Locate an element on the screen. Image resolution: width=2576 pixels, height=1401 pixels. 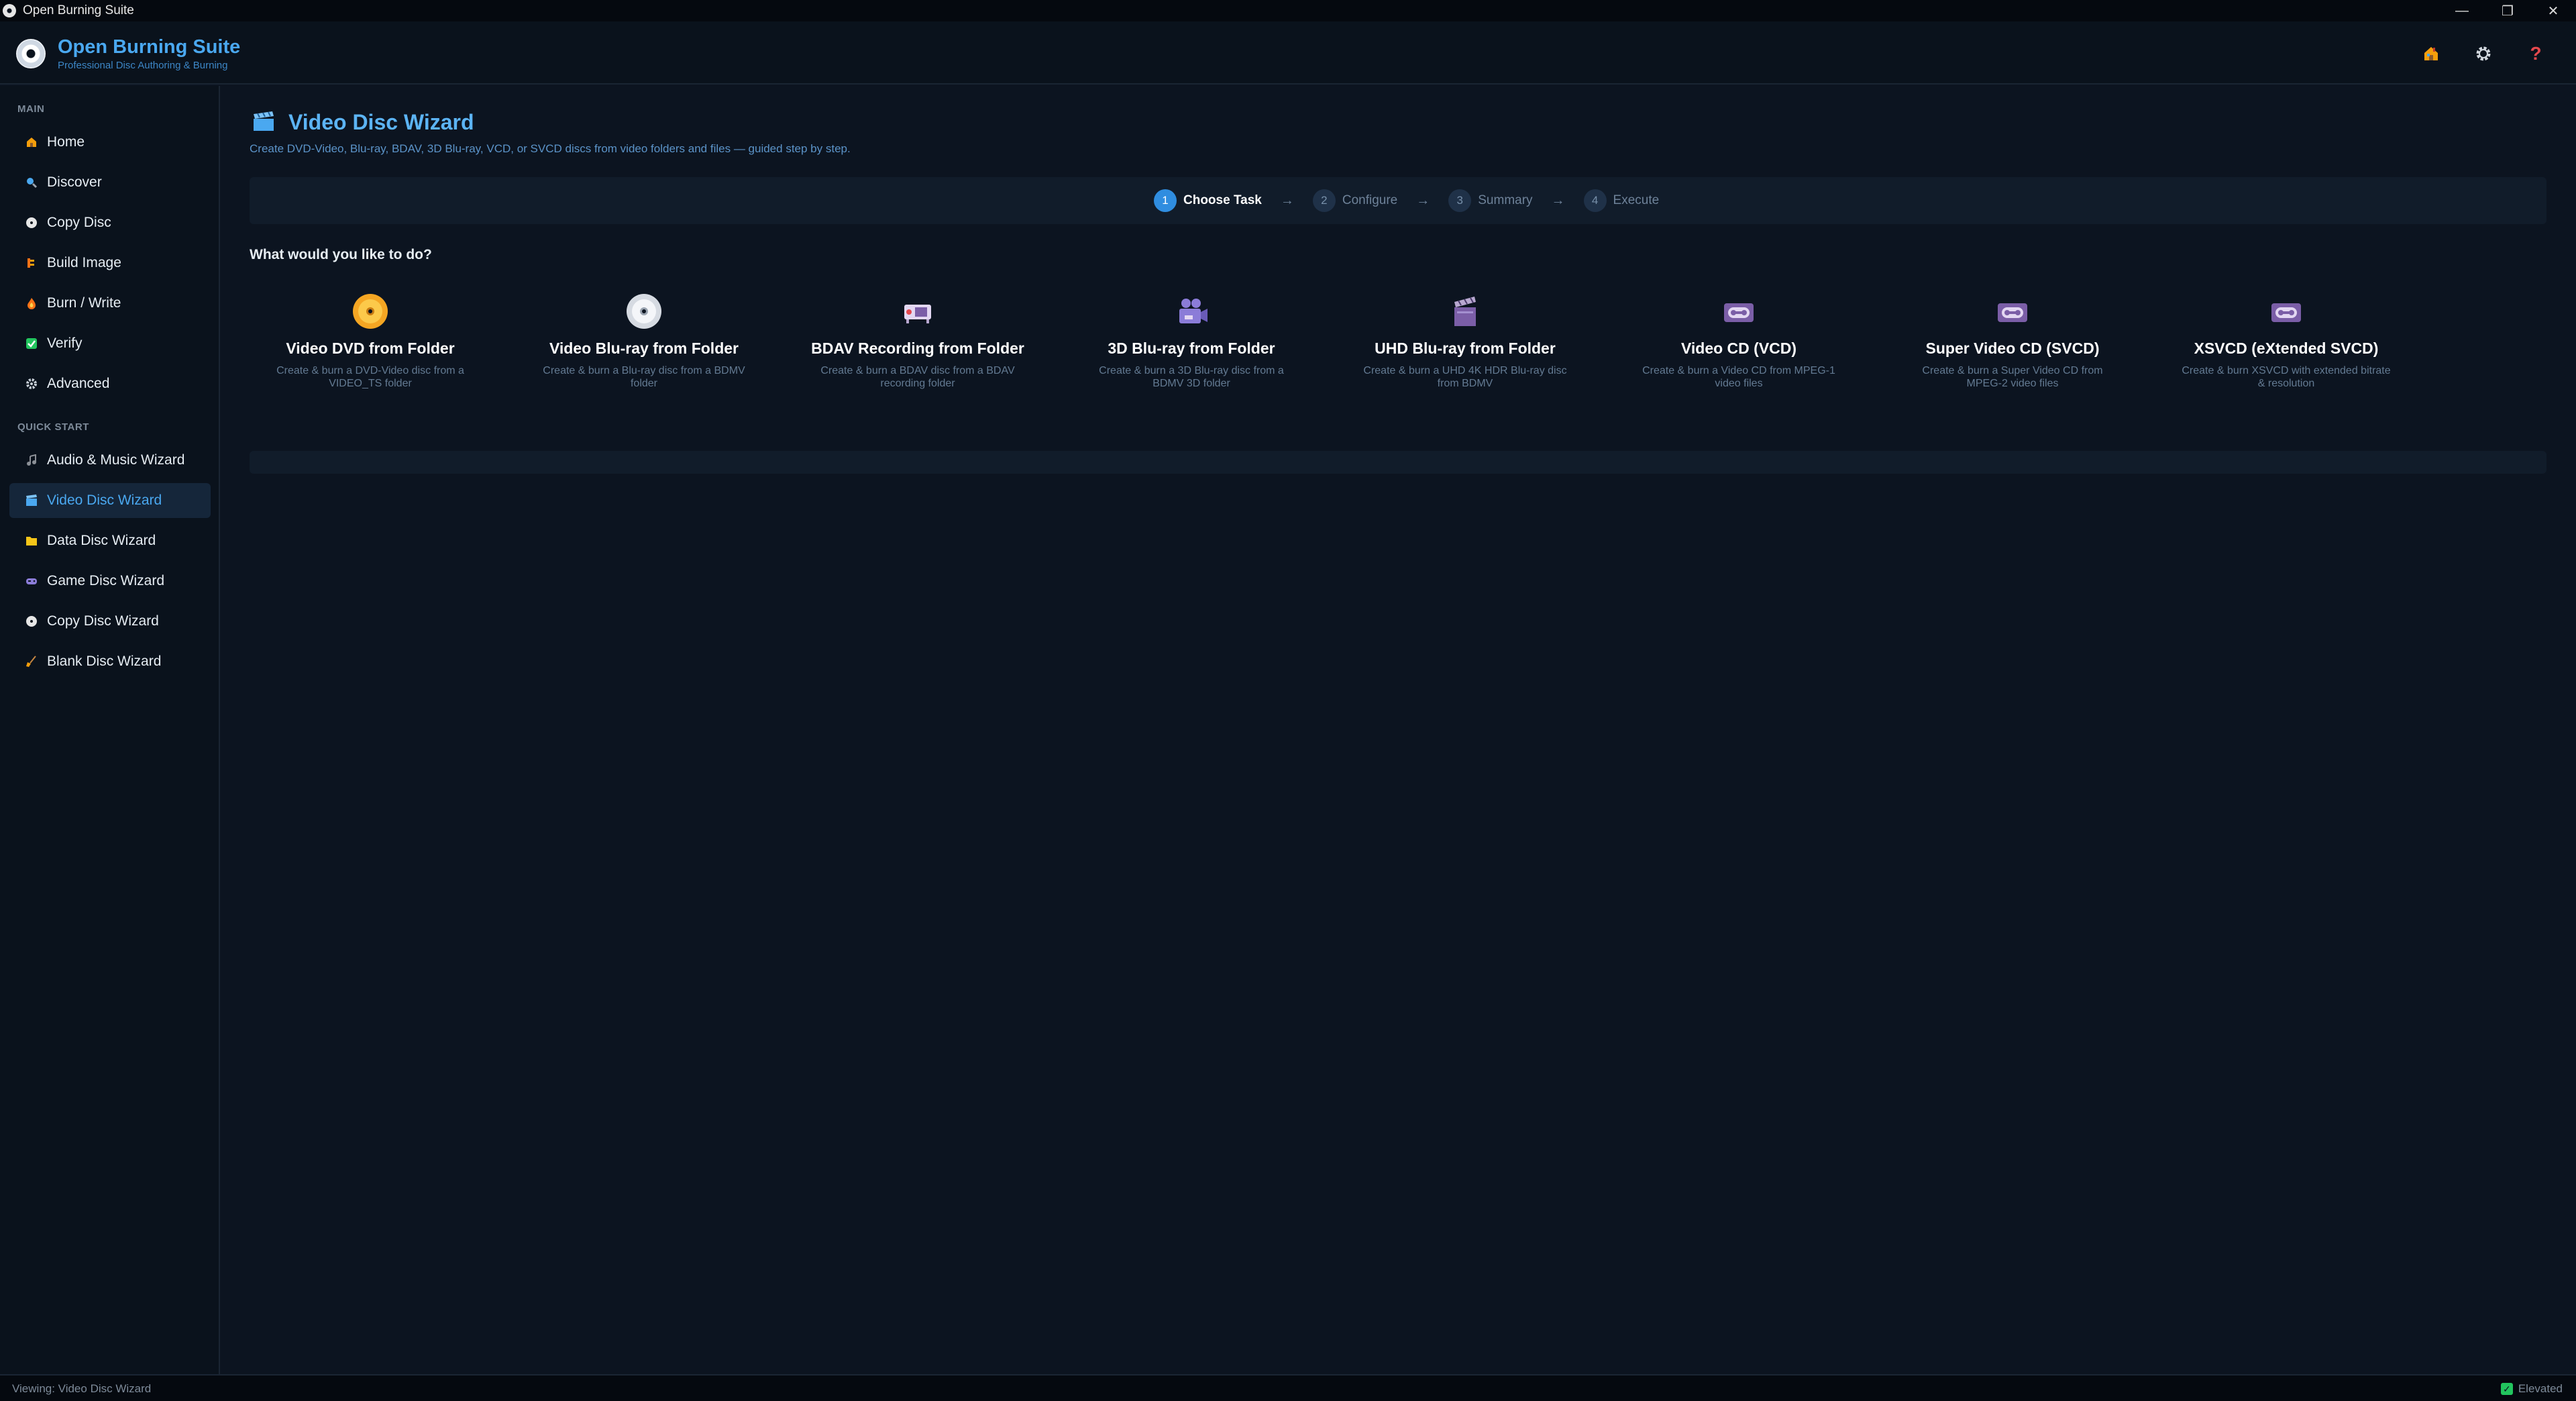
step-label: Choose Task is located at coordinates (1222, 200).